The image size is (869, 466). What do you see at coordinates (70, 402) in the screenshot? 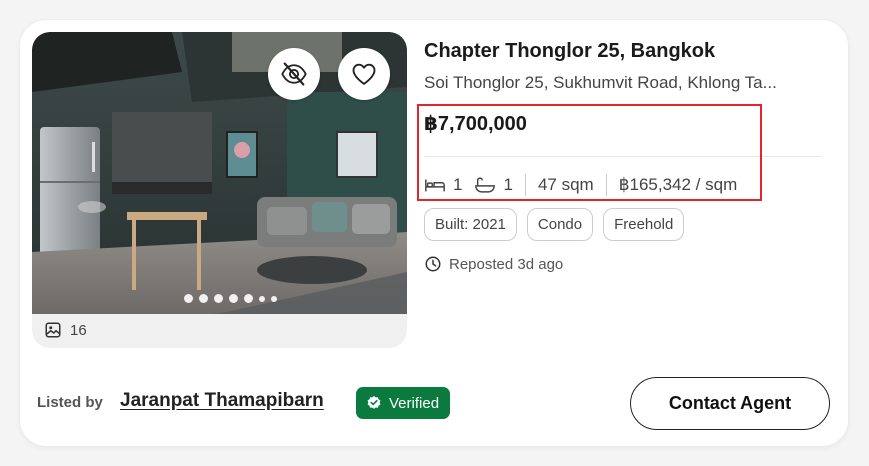
I see `listed-by-label: Listed by` at bounding box center [70, 402].